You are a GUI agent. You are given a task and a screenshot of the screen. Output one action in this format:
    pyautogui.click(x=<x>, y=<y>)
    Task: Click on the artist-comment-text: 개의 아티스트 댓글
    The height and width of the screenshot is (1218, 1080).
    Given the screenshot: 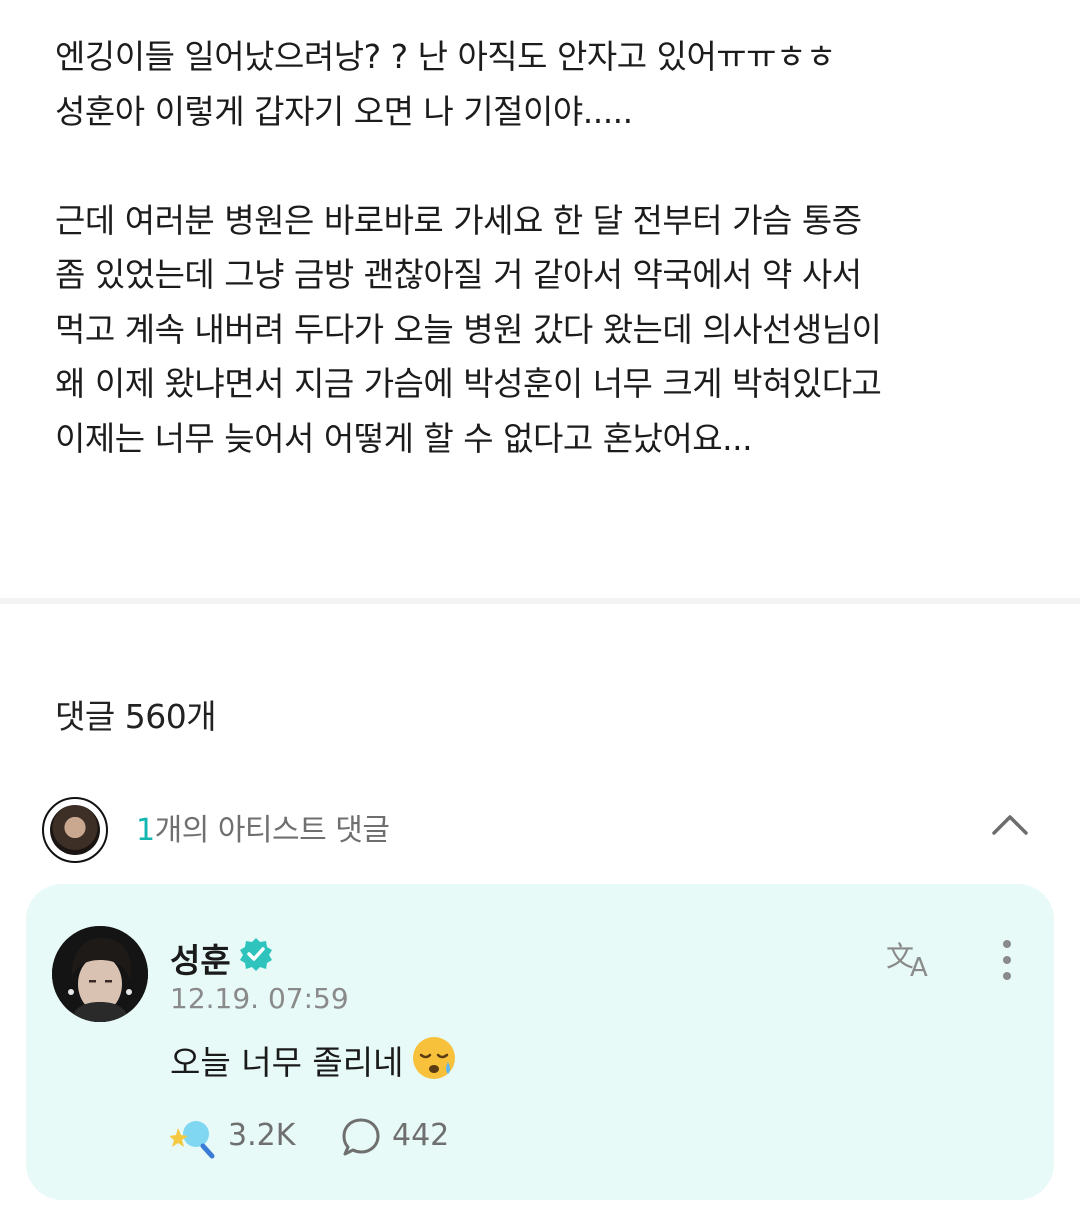 What is the action you would take?
    pyautogui.click(x=272, y=830)
    